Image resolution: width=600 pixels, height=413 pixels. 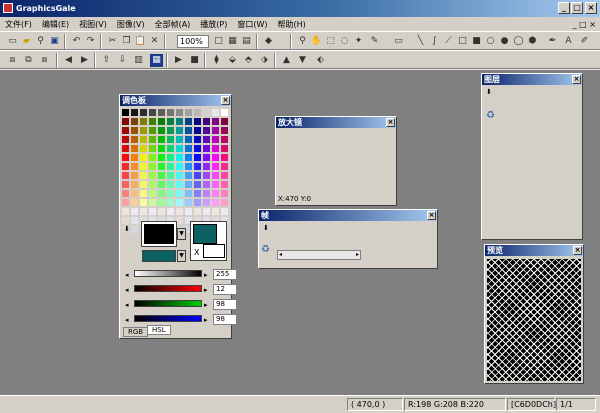 What do you see at coordinates (26, 41) in the screenshot?
I see `open-icon: ▰` at bounding box center [26, 41].